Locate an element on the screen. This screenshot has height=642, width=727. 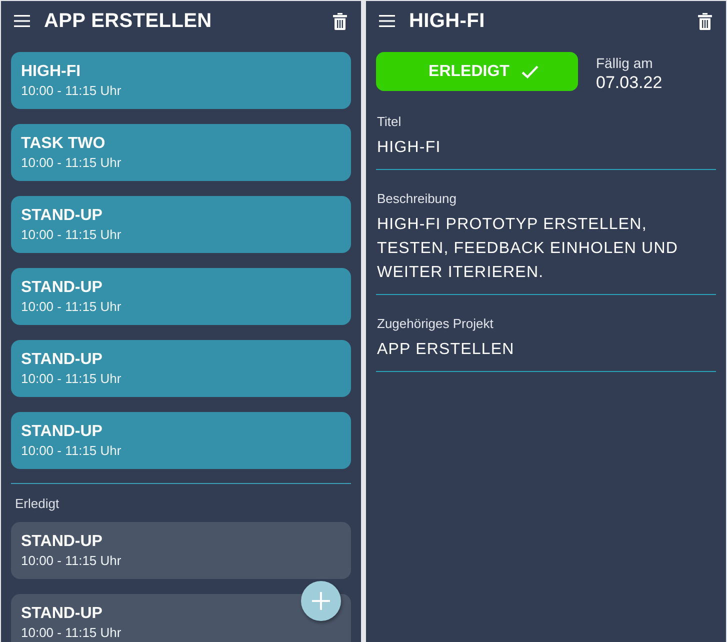
field-label: Zugehöriges Projekt is located at coordinates (435, 324).